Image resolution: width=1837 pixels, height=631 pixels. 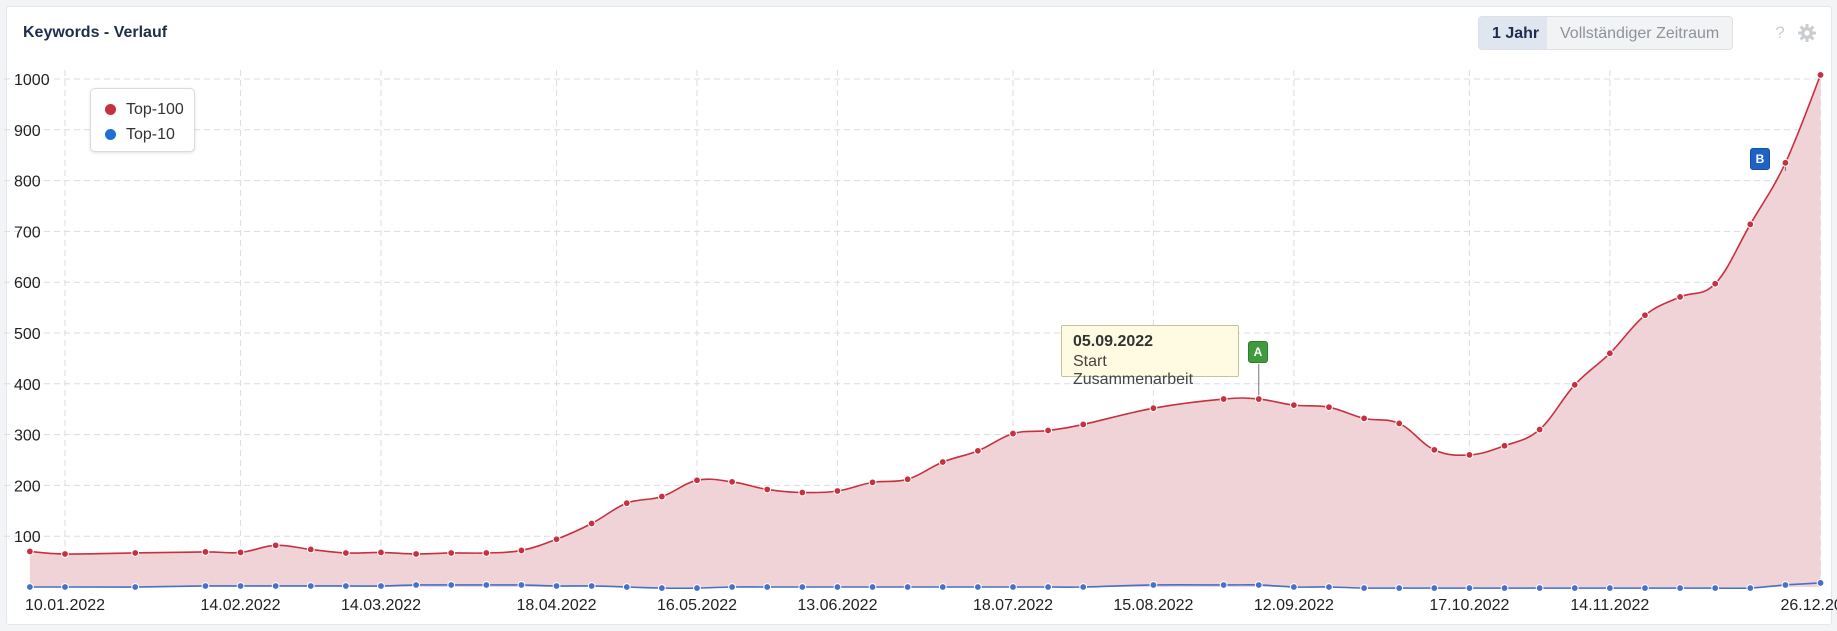 I want to click on chart-legend: Top-100 Top-10, so click(x=142, y=120).